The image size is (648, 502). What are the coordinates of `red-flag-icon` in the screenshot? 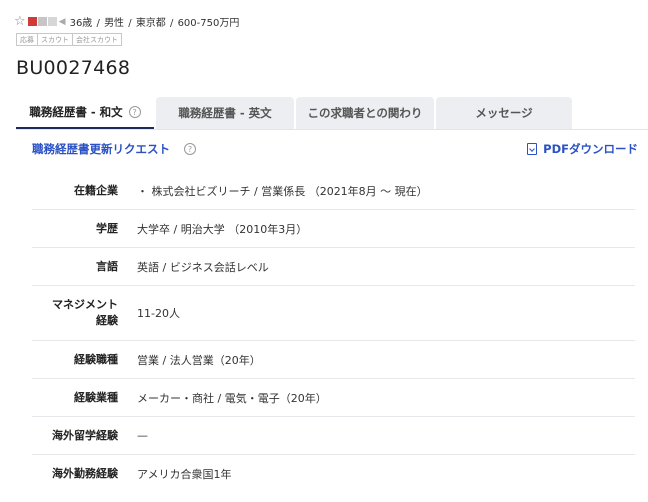 It's located at (32, 21).